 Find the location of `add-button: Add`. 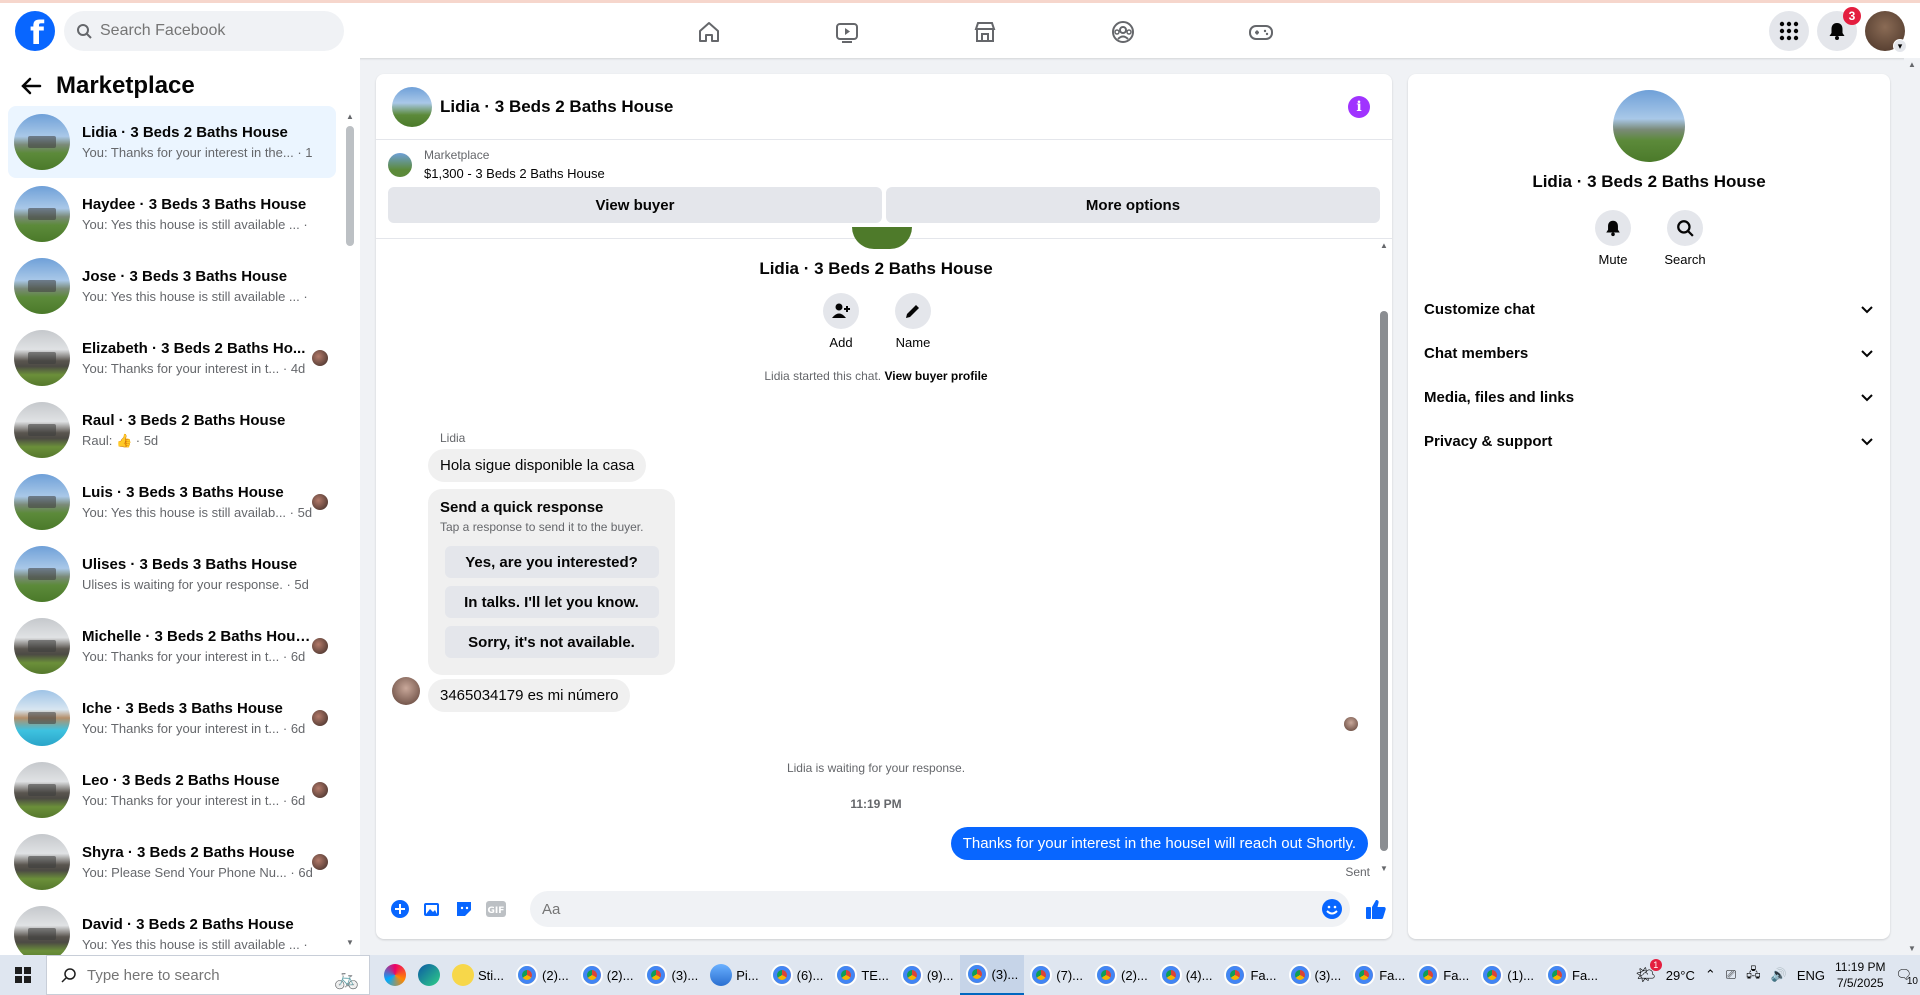

add-button: Add is located at coordinates (841, 321).